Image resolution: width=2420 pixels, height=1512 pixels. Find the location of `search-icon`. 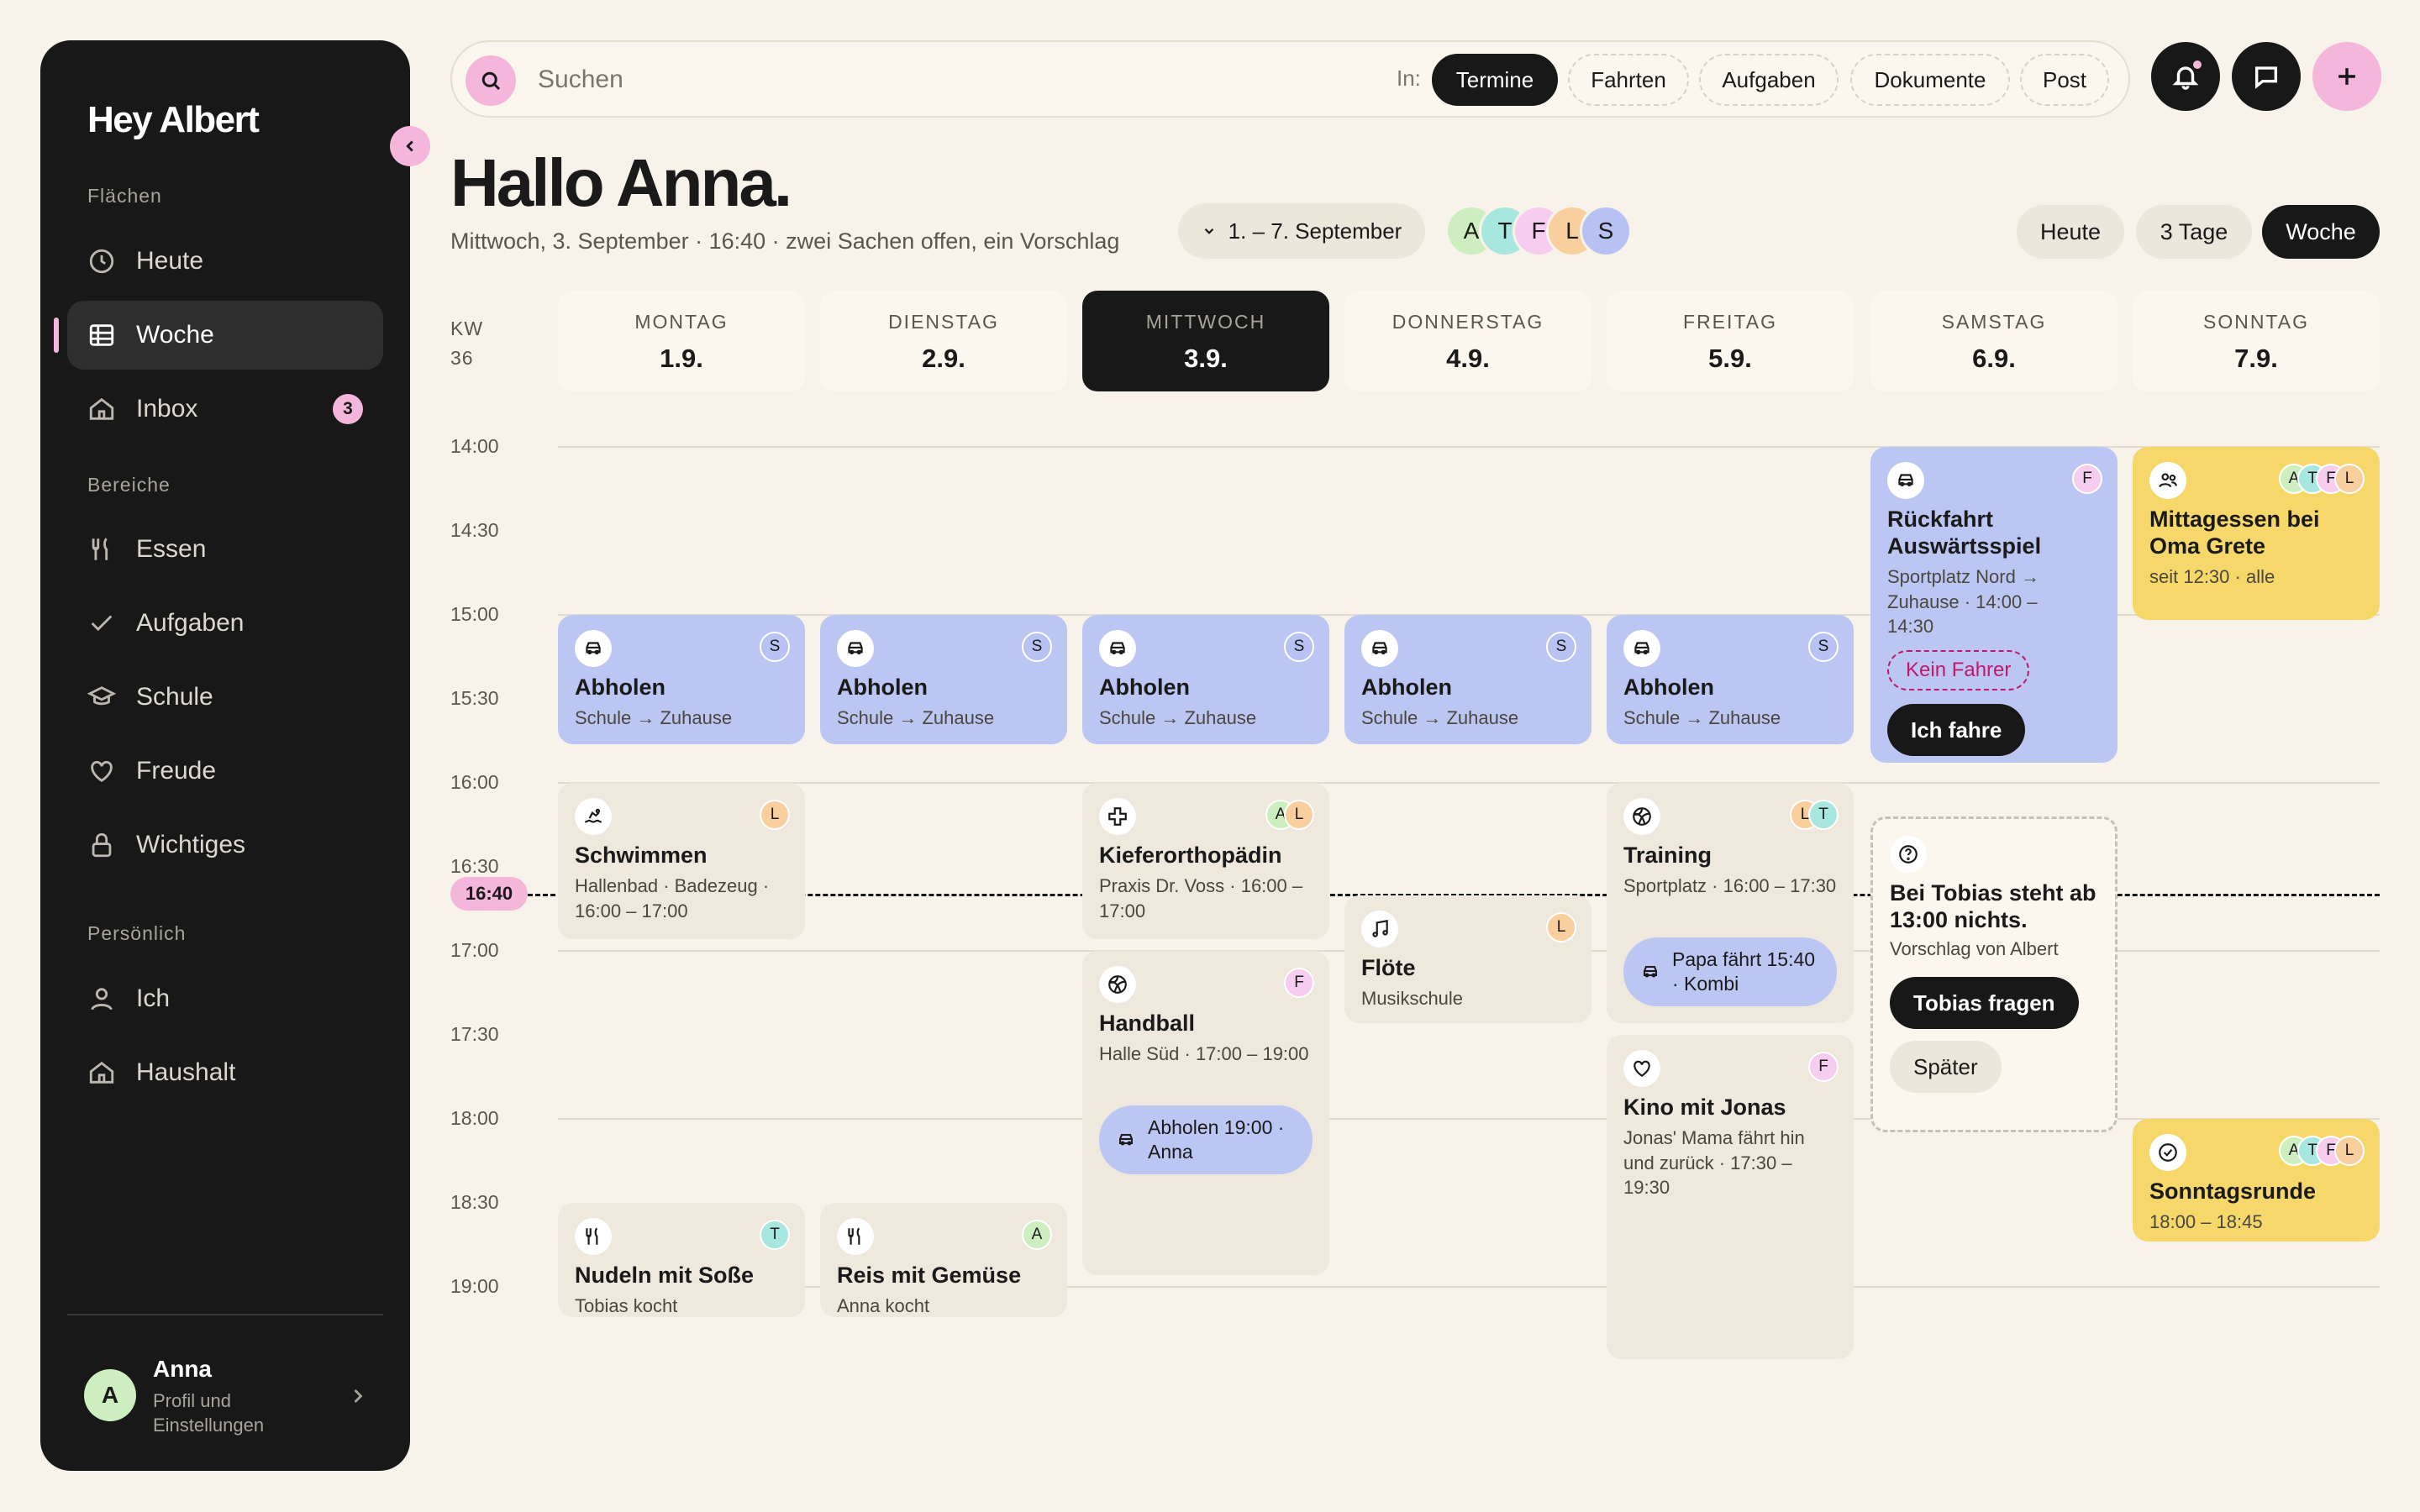

search-icon is located at coordinates (491, 81).